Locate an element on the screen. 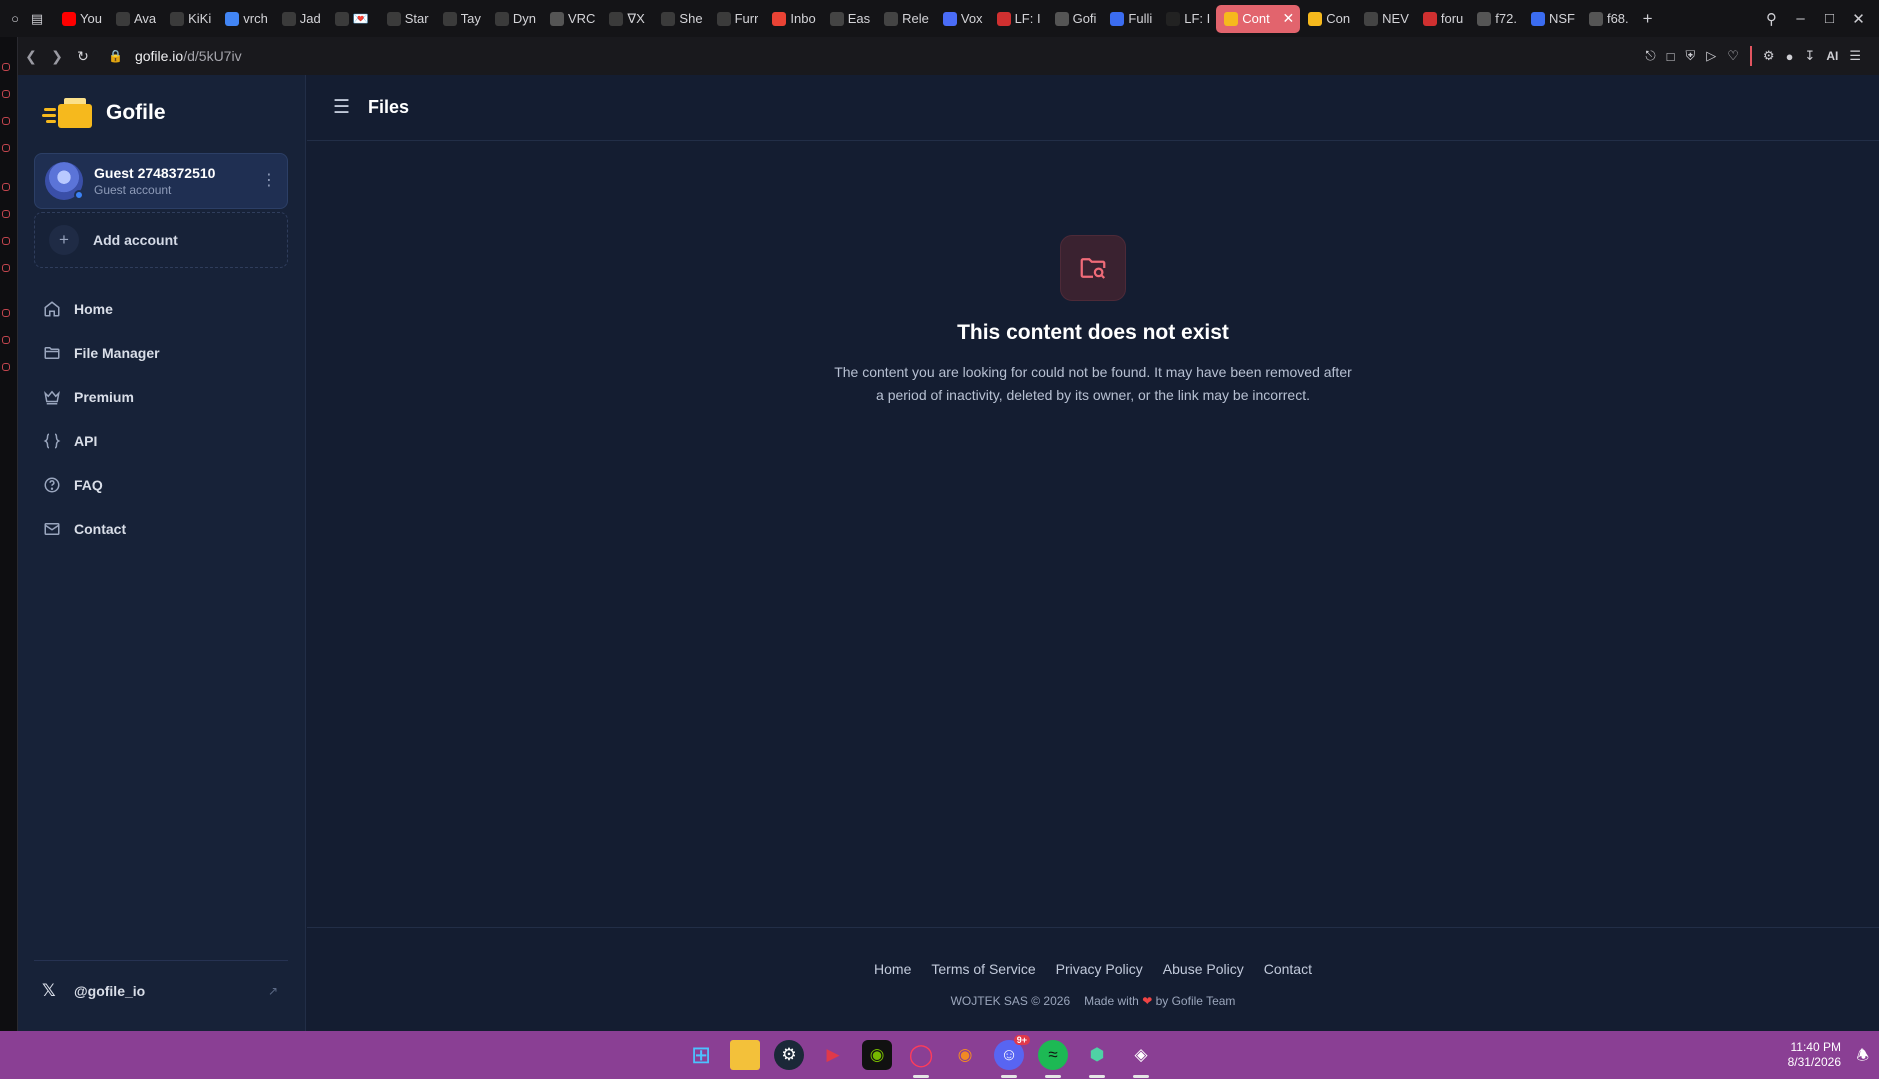  footer-link-contact: Contact is located at coordinates (1288, 969).